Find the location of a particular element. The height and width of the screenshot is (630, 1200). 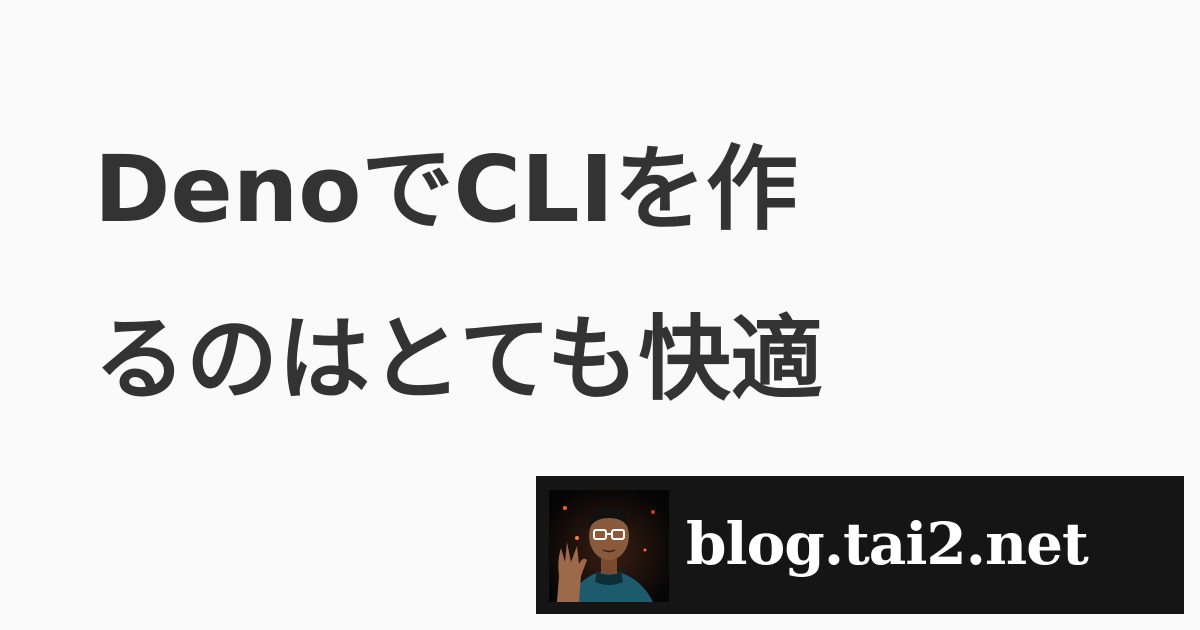

site-domain-label: blog.tai2.net is located at coordinates (887, 544).